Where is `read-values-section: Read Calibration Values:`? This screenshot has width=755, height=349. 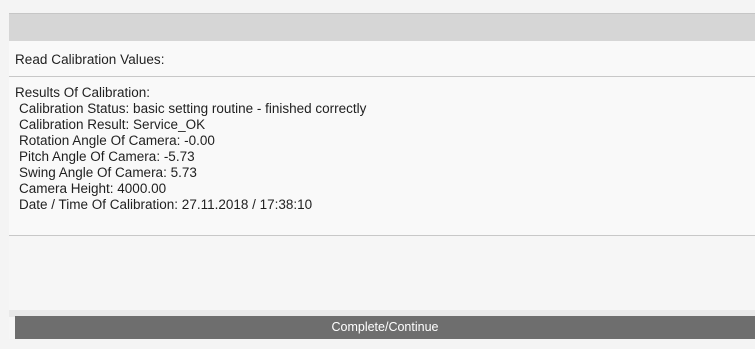 read-values-section: Read Calibration Values: is located at coordinates (382, 59).